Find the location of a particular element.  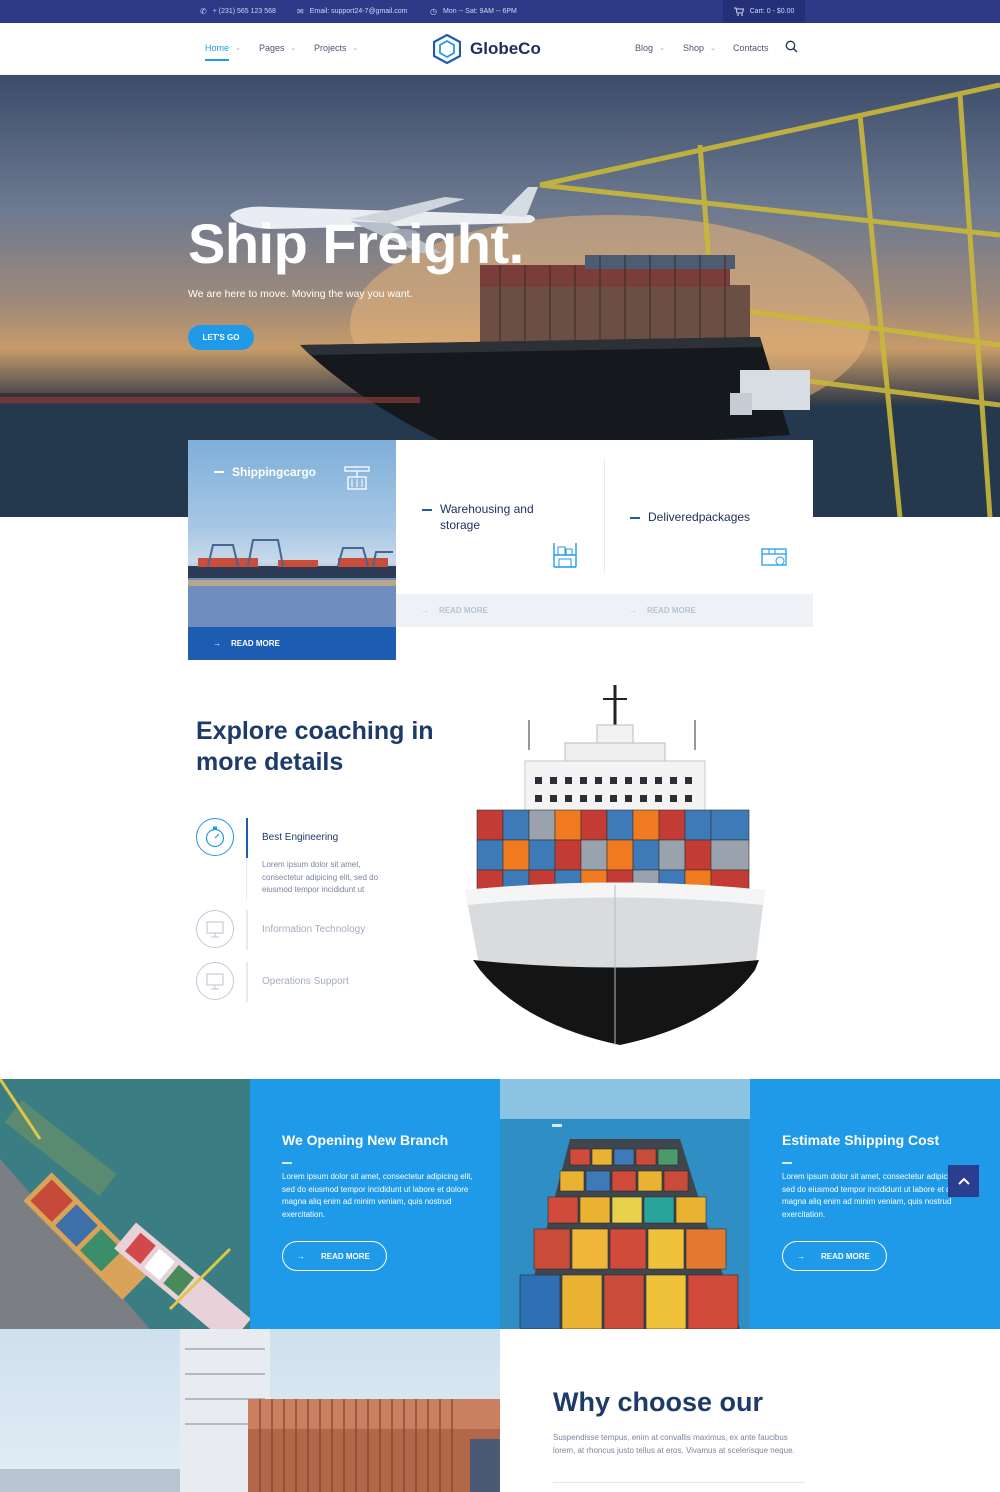

nav-projects: Projects ⌄ is located at coordinates (336, 48).